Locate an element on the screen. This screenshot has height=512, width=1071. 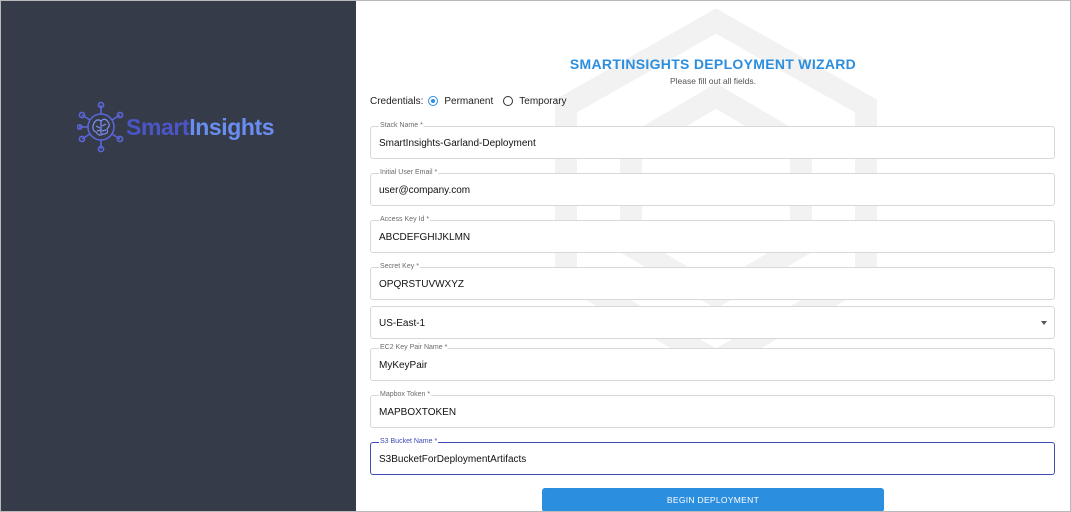
initial-user-email-input is located at coordinates (709, 190).